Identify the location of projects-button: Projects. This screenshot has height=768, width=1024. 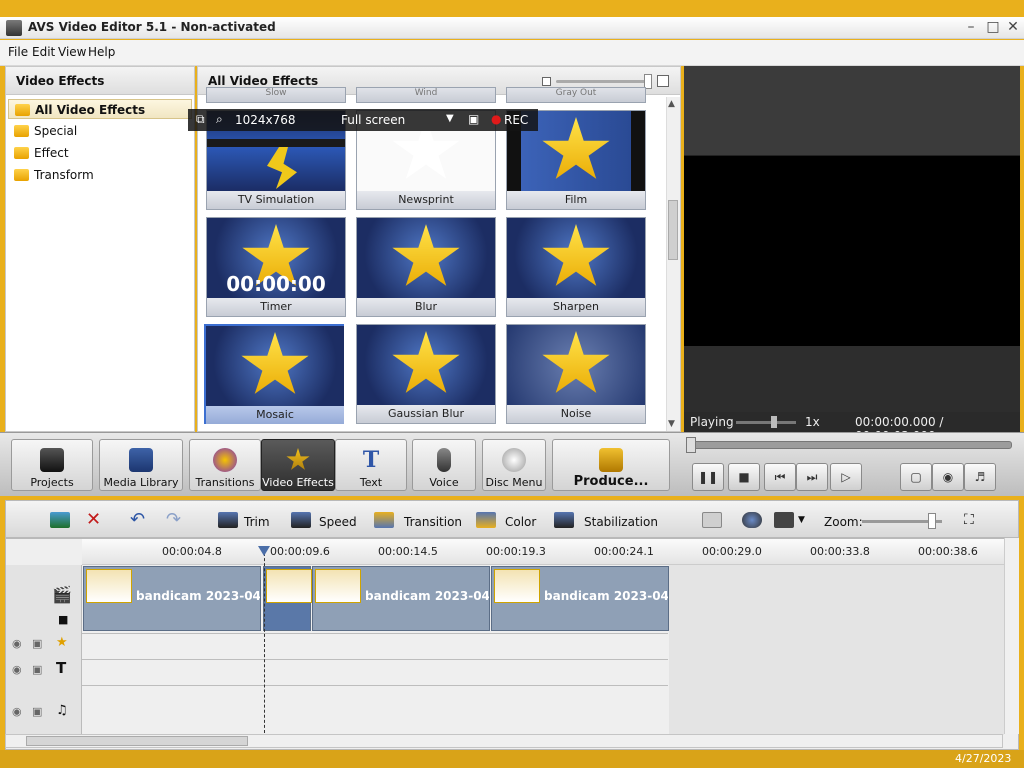
(52, 465).